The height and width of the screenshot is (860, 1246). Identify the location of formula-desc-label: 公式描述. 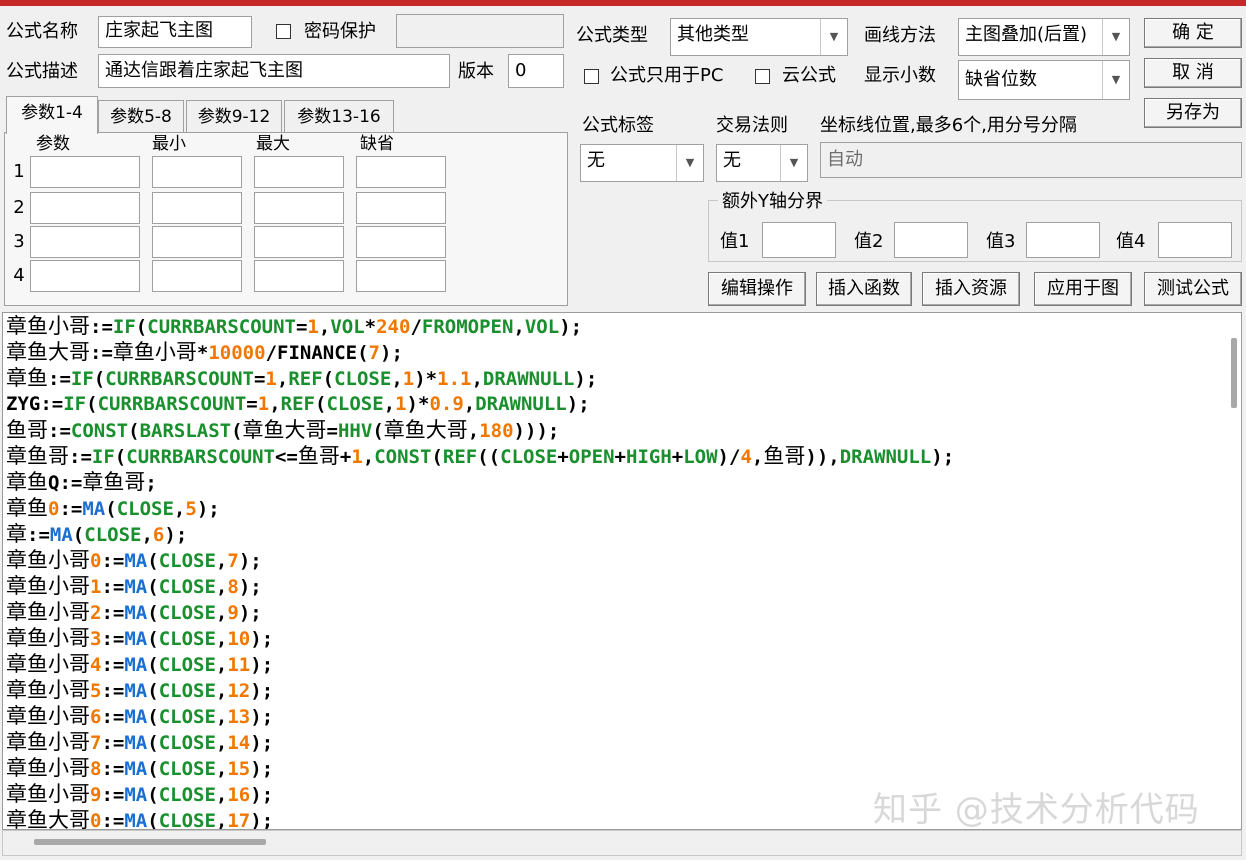
(42, 71).